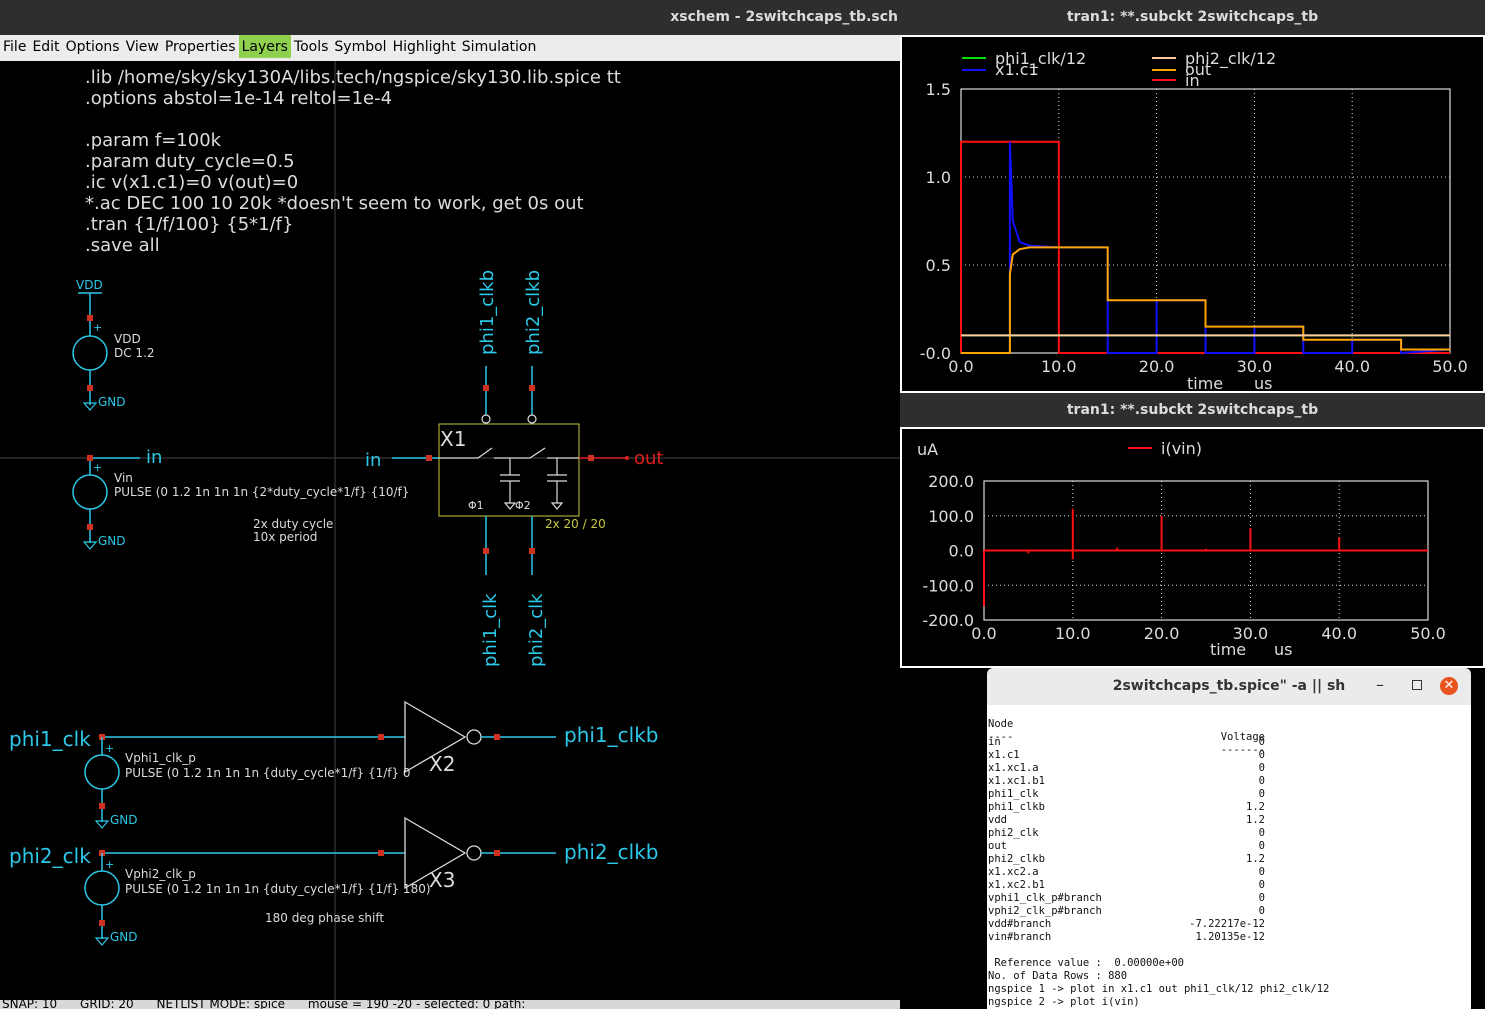  What do you see at coordinates (264, 46) in the screenshot?
I see `menu-layers: Layers` at bounding box center [264, 46].